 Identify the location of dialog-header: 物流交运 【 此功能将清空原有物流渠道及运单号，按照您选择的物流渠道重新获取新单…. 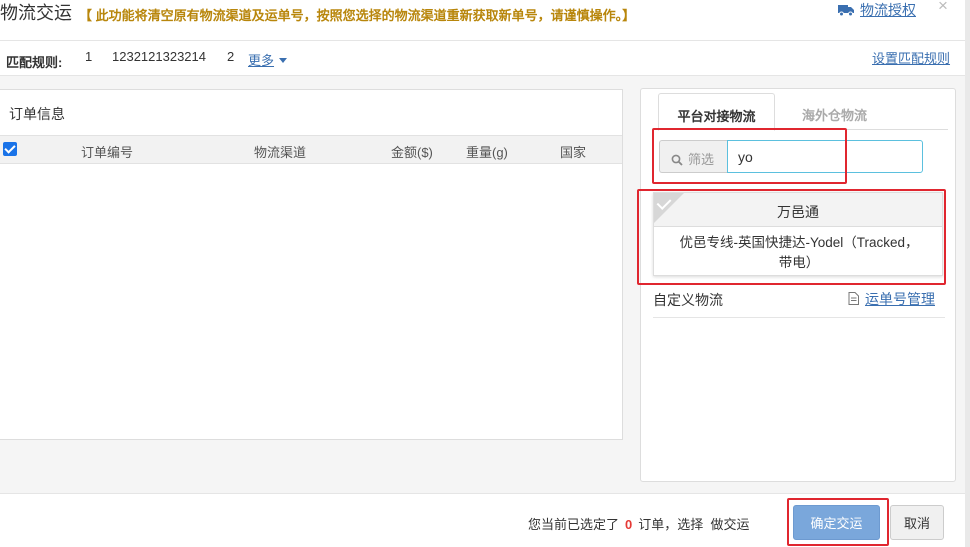
(485, 20).